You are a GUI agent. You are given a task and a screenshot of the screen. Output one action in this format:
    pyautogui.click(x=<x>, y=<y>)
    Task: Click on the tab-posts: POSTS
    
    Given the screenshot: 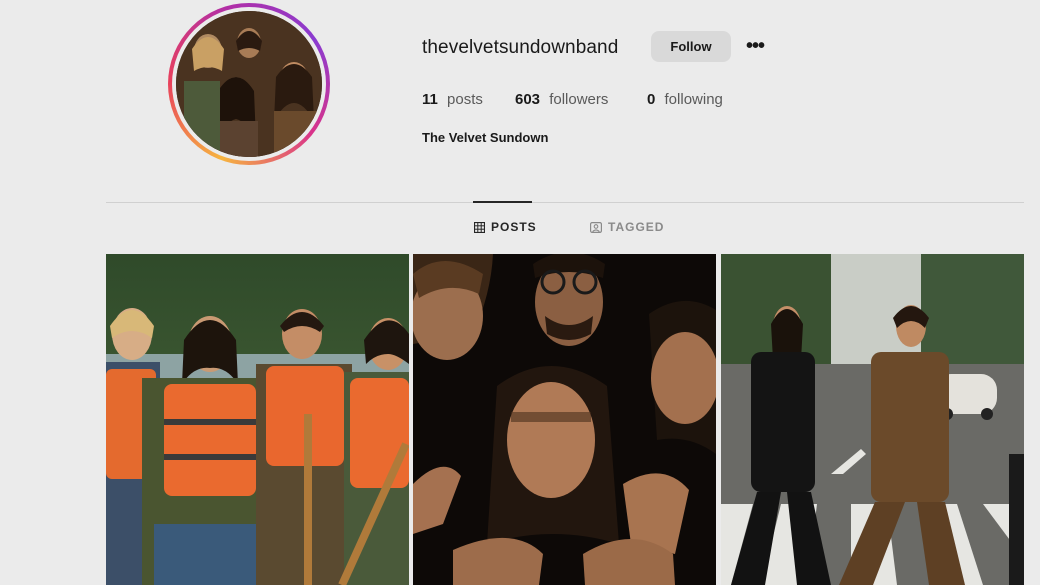 What is the action you would take?
    pyautogui.click(x=505, y=227)
    